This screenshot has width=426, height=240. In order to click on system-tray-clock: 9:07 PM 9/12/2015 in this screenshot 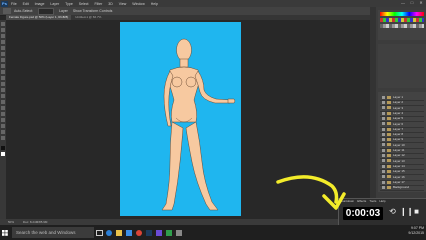, I will do `click(416, 231)`.